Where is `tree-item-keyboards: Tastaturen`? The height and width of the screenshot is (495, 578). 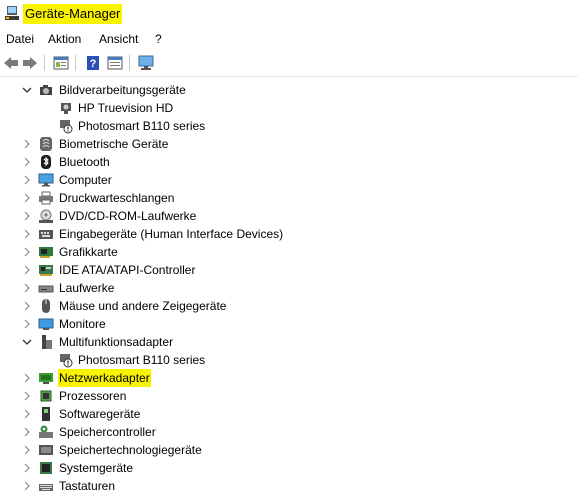 tree-item-keyboards: Tastaturen is located at coordinates (289, 486).